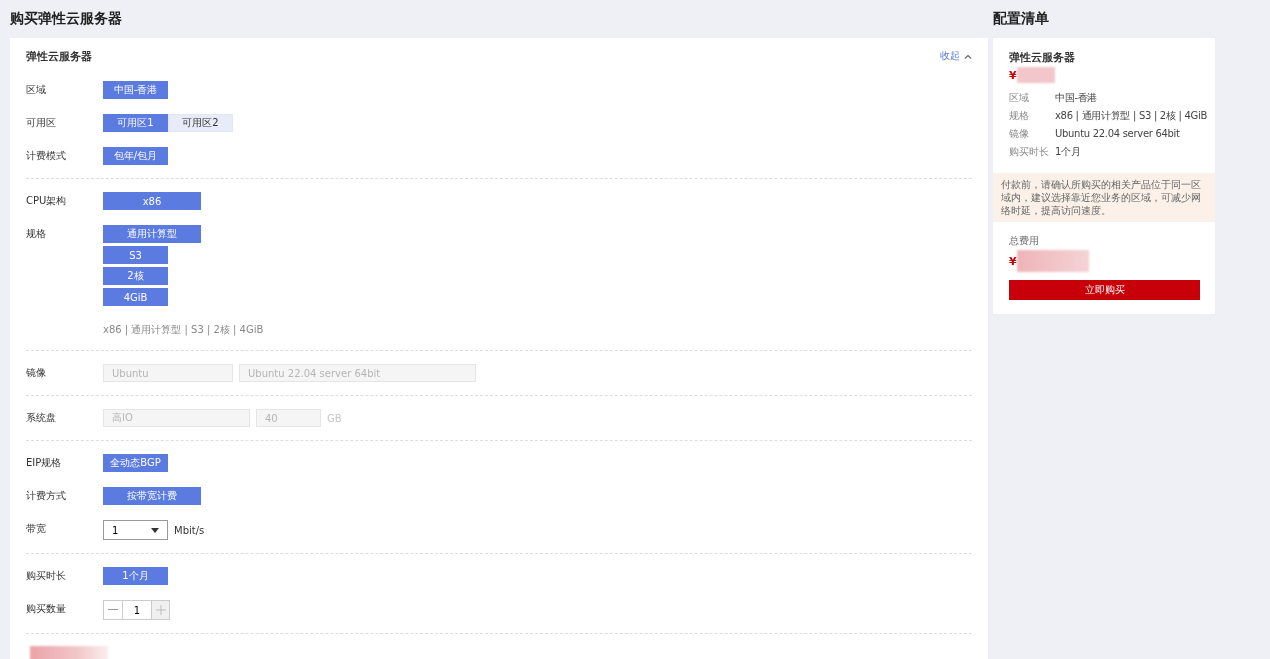  I want to click on detail-value: 中国-香港, so click(1076, 98).